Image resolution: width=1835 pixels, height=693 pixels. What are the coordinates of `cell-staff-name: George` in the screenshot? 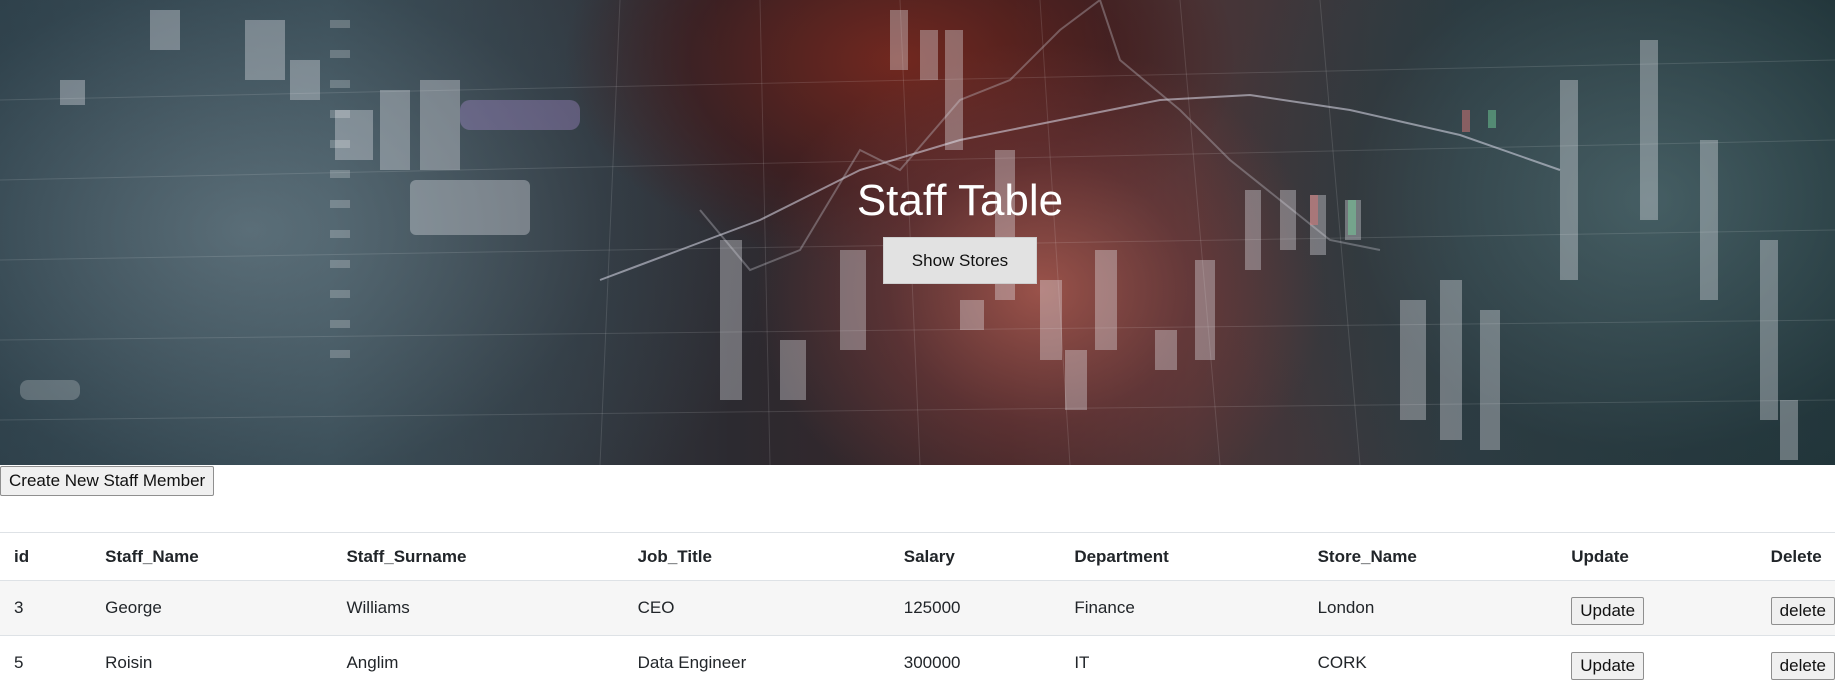 It's located at (212, 608).